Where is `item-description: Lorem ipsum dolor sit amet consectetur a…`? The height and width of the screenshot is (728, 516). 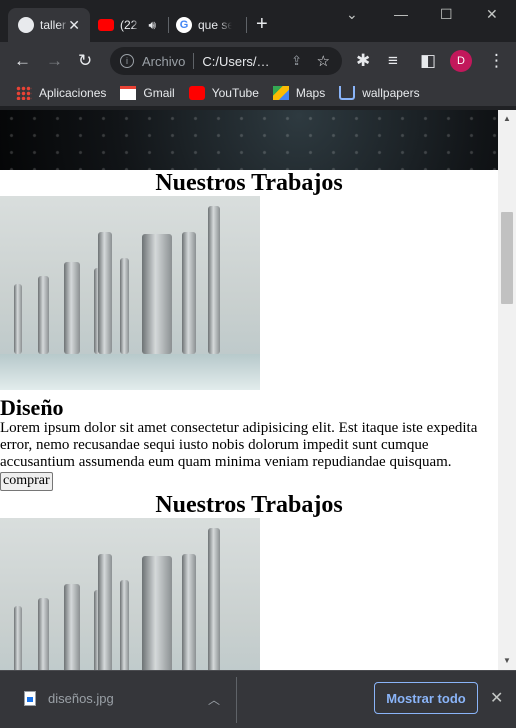
item-description: Lorem ipsum dolor sit amet consectetur a… is located at coordinates (239, 445).